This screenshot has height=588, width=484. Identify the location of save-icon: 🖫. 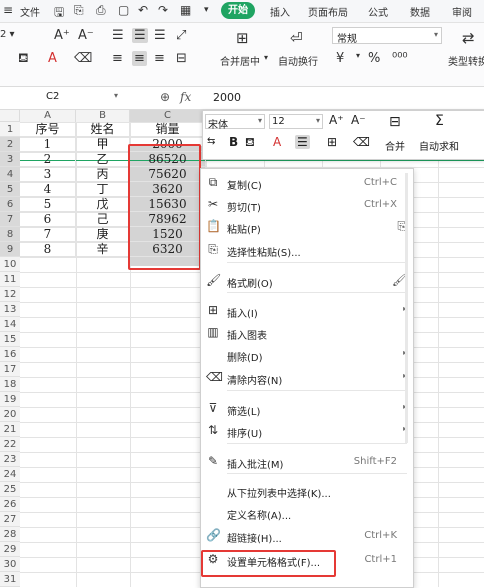
(59, 13).